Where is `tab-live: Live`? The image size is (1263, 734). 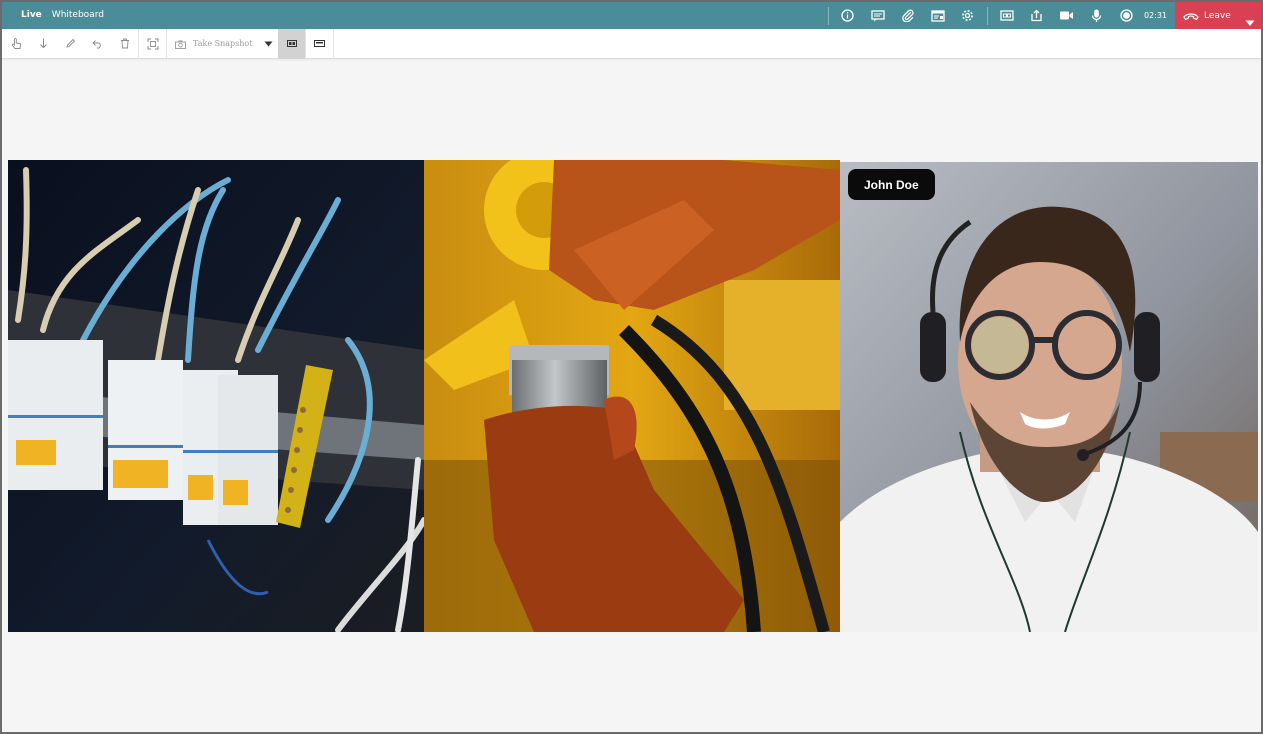 tab-live: Live is located at coordinates (31, 15).